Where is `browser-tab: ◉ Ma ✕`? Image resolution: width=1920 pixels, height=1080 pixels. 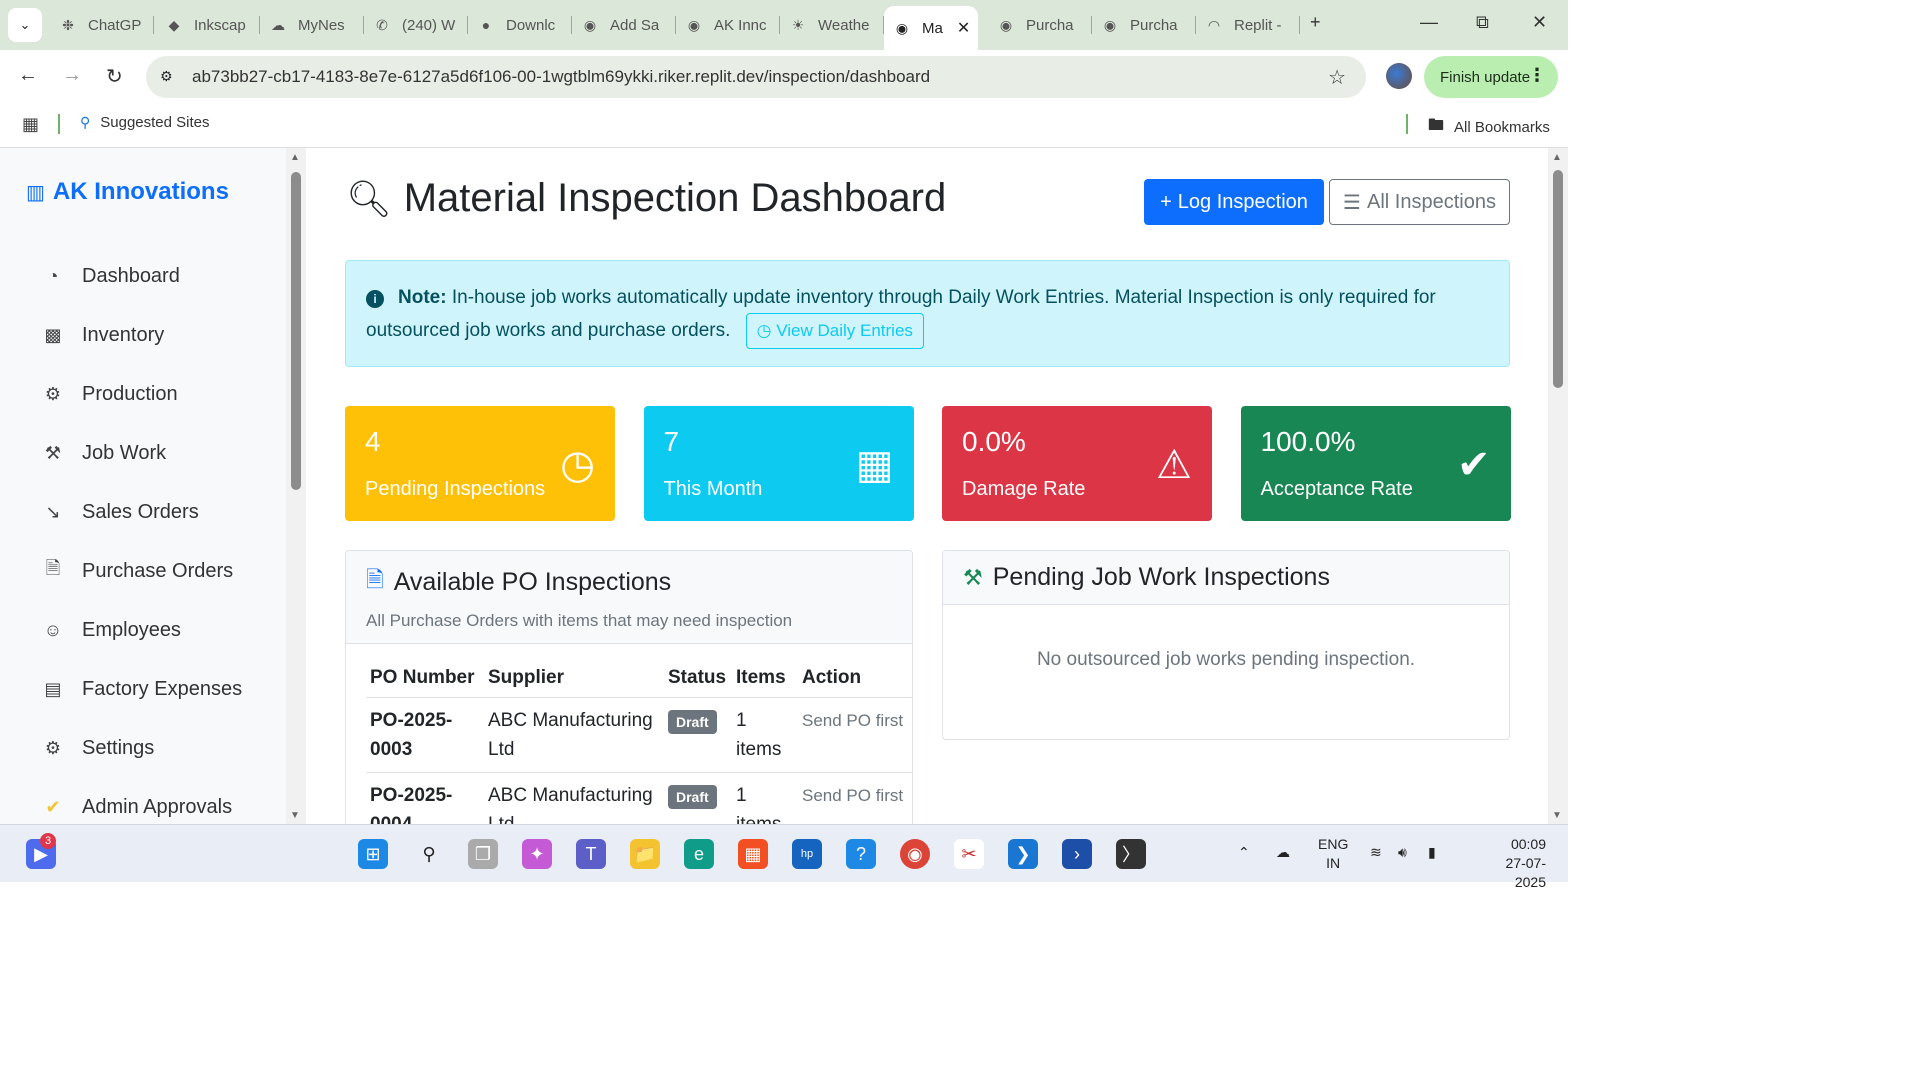 browser-tab: ◉ Ma ✕ is located at coordinates (931, 28).